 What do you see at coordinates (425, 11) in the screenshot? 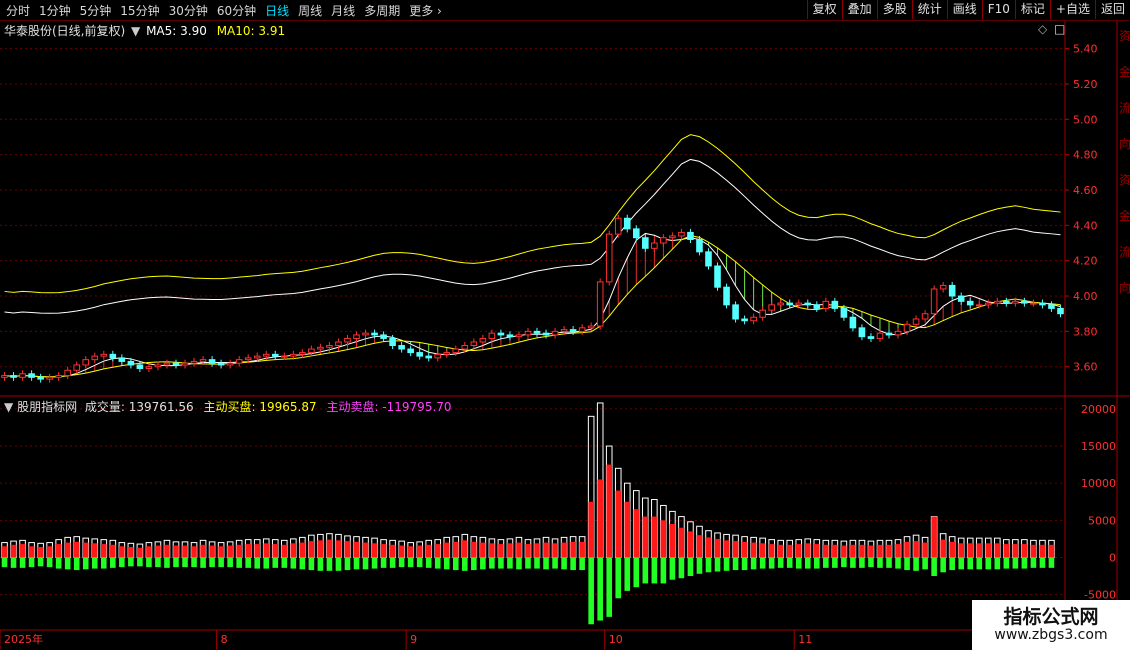
I see `tab-period-10: 更多 ›` at bounding box center [425, 11].